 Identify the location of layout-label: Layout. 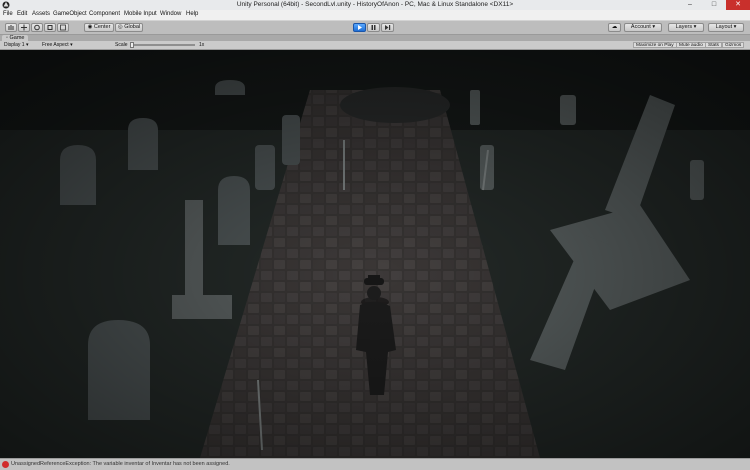
(724, 27).